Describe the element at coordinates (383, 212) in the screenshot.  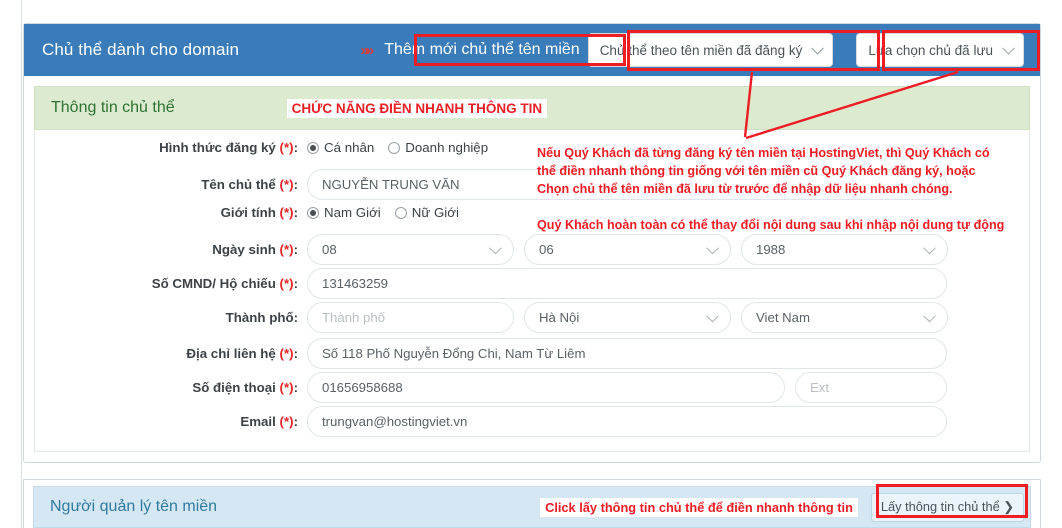
I see `gender-radios: Nam Giới Nữ Giới` at that location.